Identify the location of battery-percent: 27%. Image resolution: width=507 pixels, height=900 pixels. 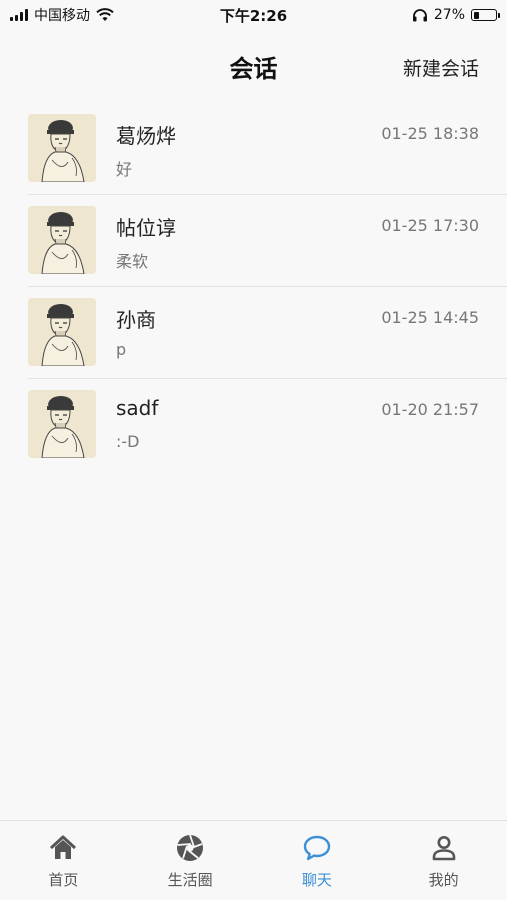
(449, 15).